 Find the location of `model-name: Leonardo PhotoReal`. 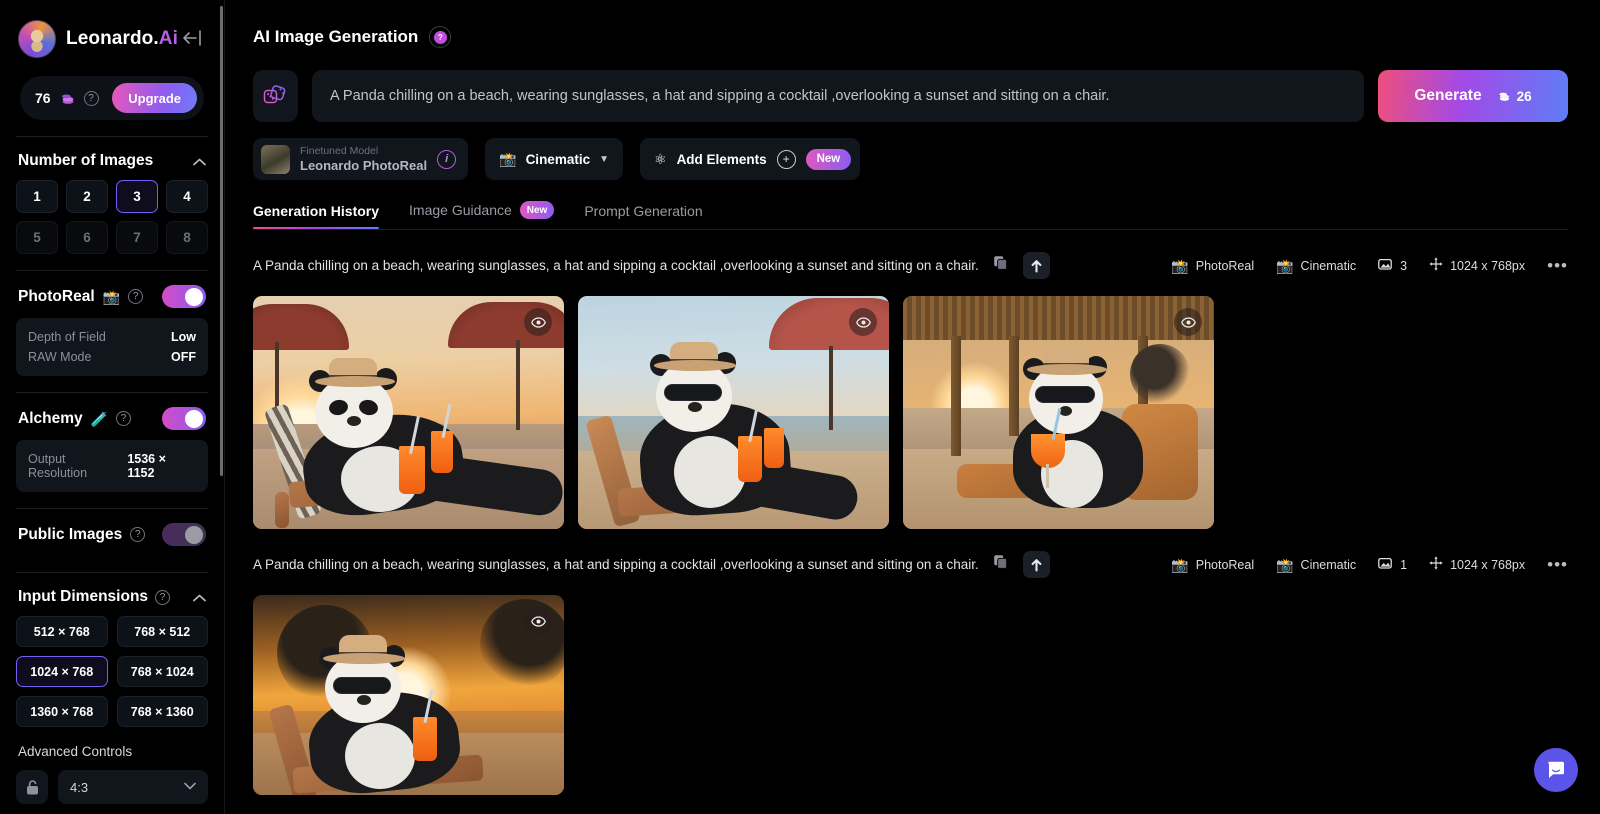

model-name: Leonardo PhotoReal is located at coordinates (364, 165).